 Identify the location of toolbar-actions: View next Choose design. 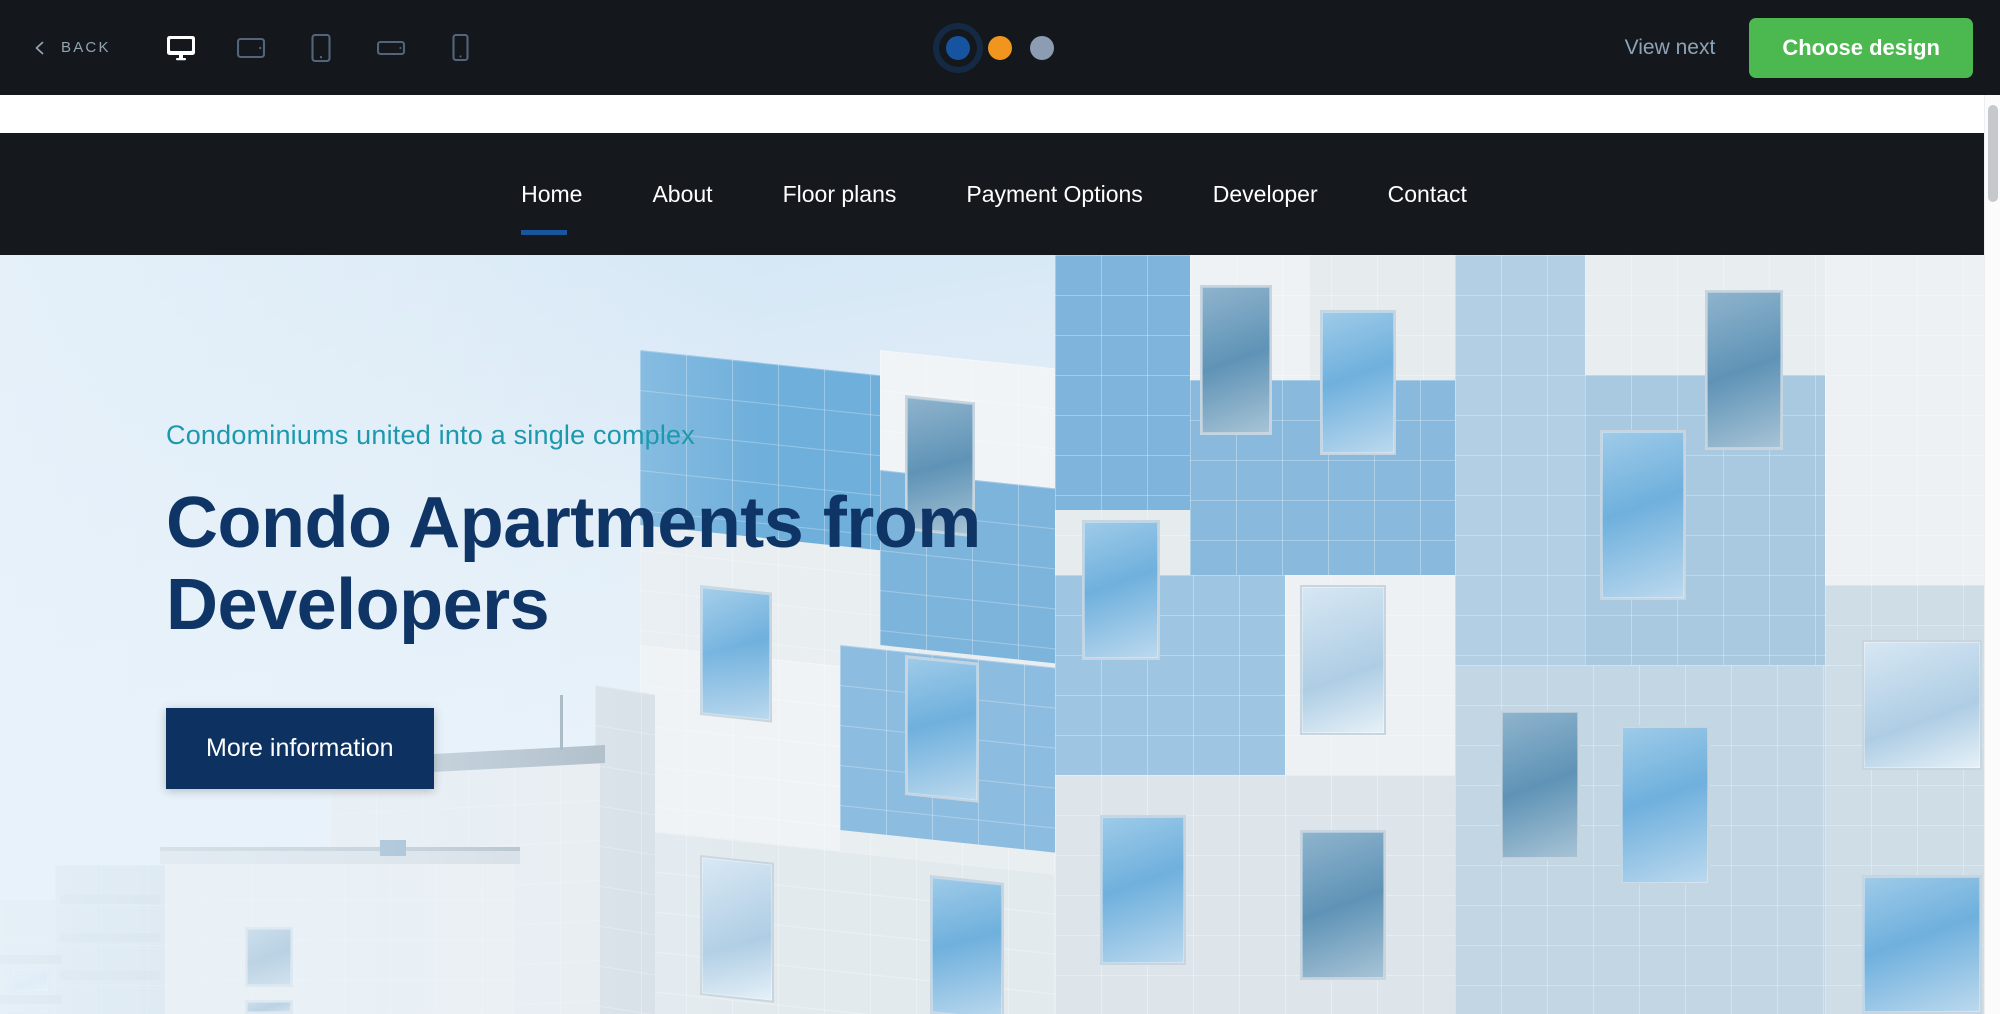
(1799, 47).